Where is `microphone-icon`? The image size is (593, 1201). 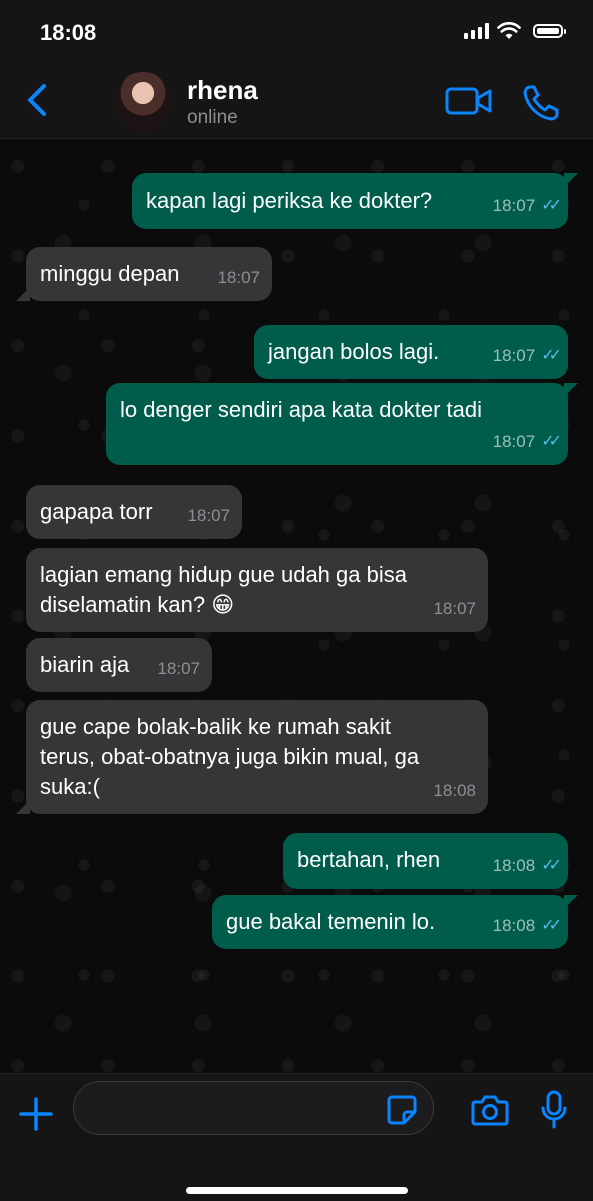
microphone-icon is located at coordinates (554, 1110).